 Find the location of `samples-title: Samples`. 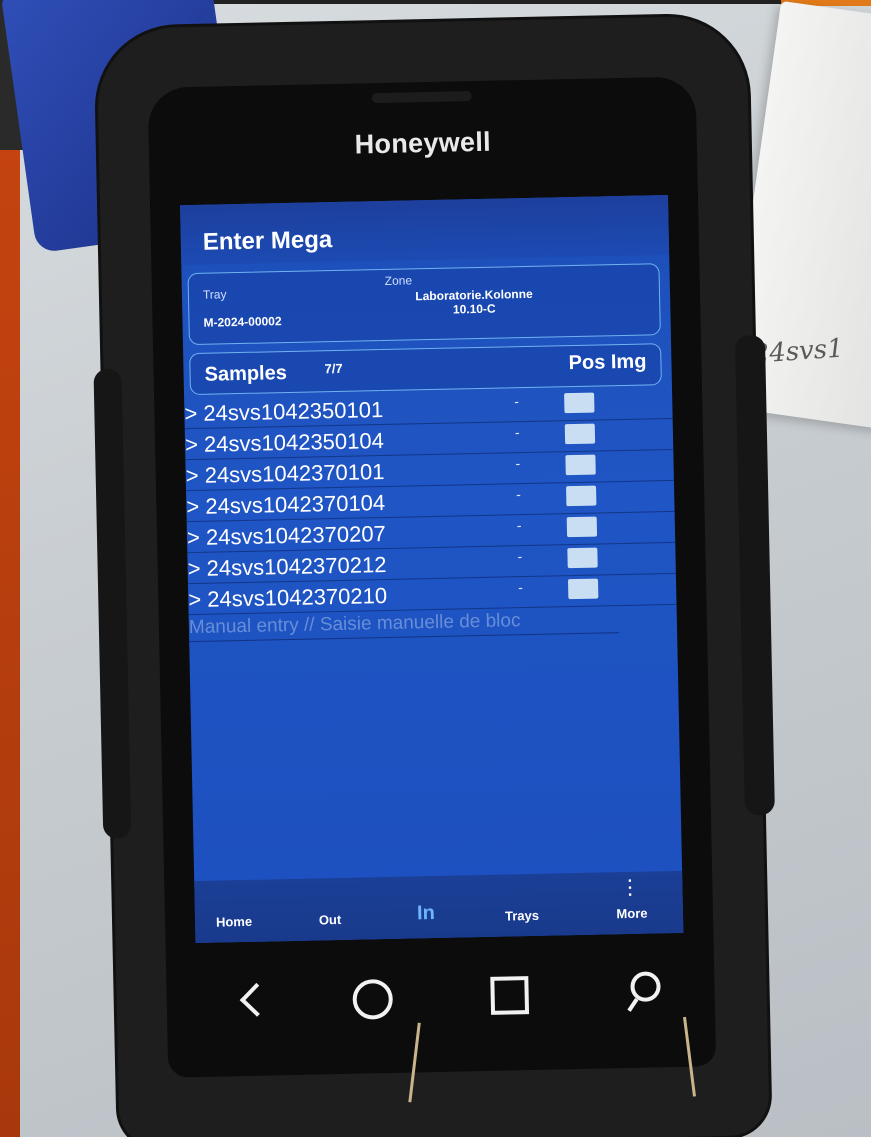

samples-title: Samples is located at coordinates (246, 374).